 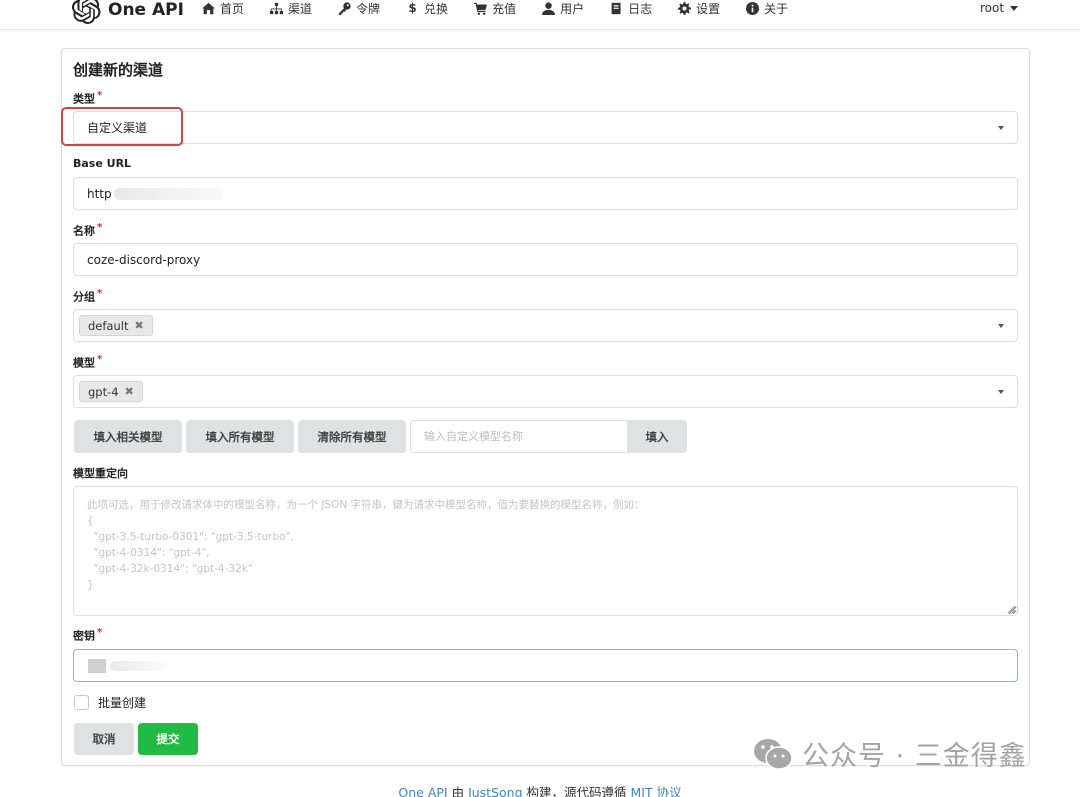 I want to click on group-label: 分组 *, so click(x=87, y=296).